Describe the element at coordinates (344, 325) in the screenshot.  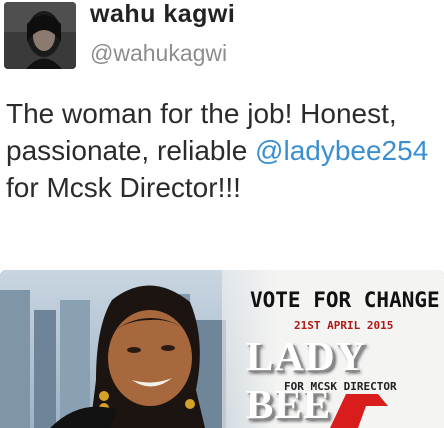
I see `poster-date: 21ST APRIL 2015` at that location.